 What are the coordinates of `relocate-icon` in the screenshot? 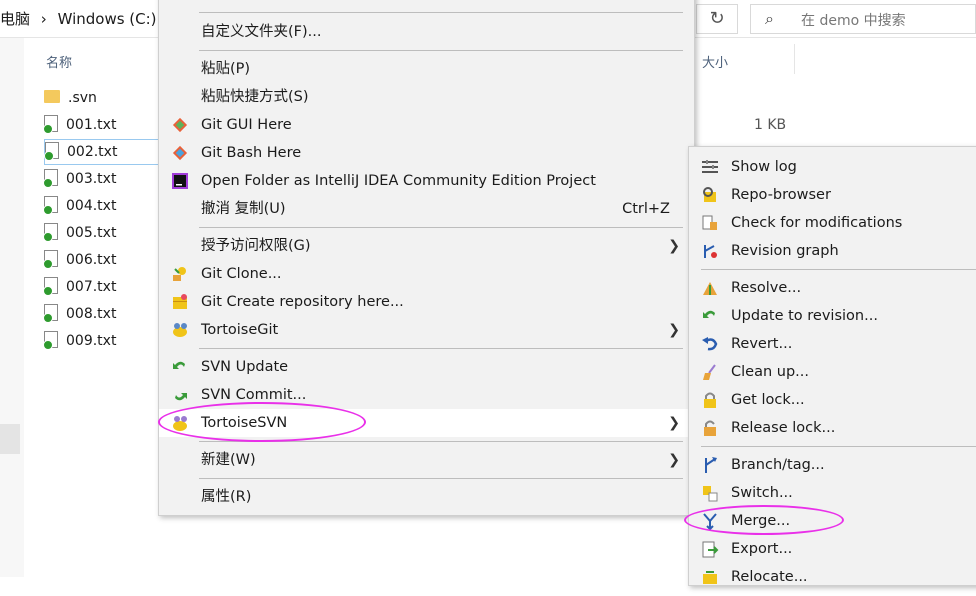 It's located at (710, 577).